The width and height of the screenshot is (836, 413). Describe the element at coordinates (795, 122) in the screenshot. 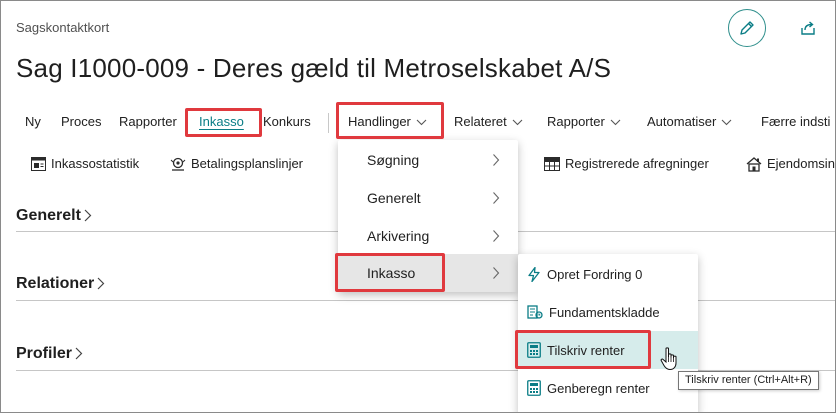

I see `action-faerre-indstillinger: Færre indsti` at that location.